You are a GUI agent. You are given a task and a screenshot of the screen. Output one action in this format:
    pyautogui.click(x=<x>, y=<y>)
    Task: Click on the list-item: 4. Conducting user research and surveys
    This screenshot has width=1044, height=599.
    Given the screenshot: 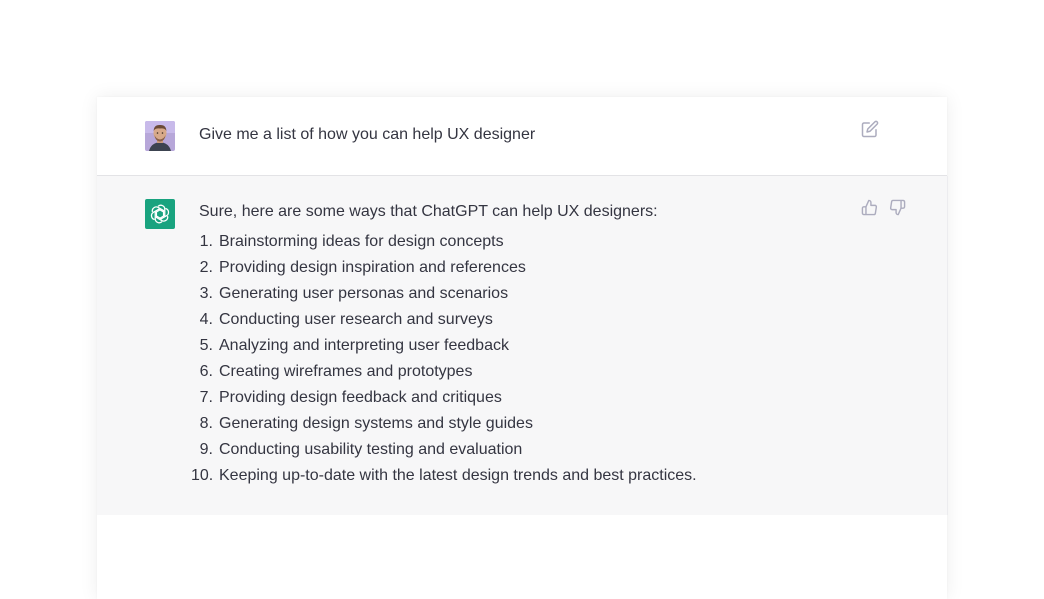 What is the action you would take?
    pyautogui.click(x=448, y=323)
    